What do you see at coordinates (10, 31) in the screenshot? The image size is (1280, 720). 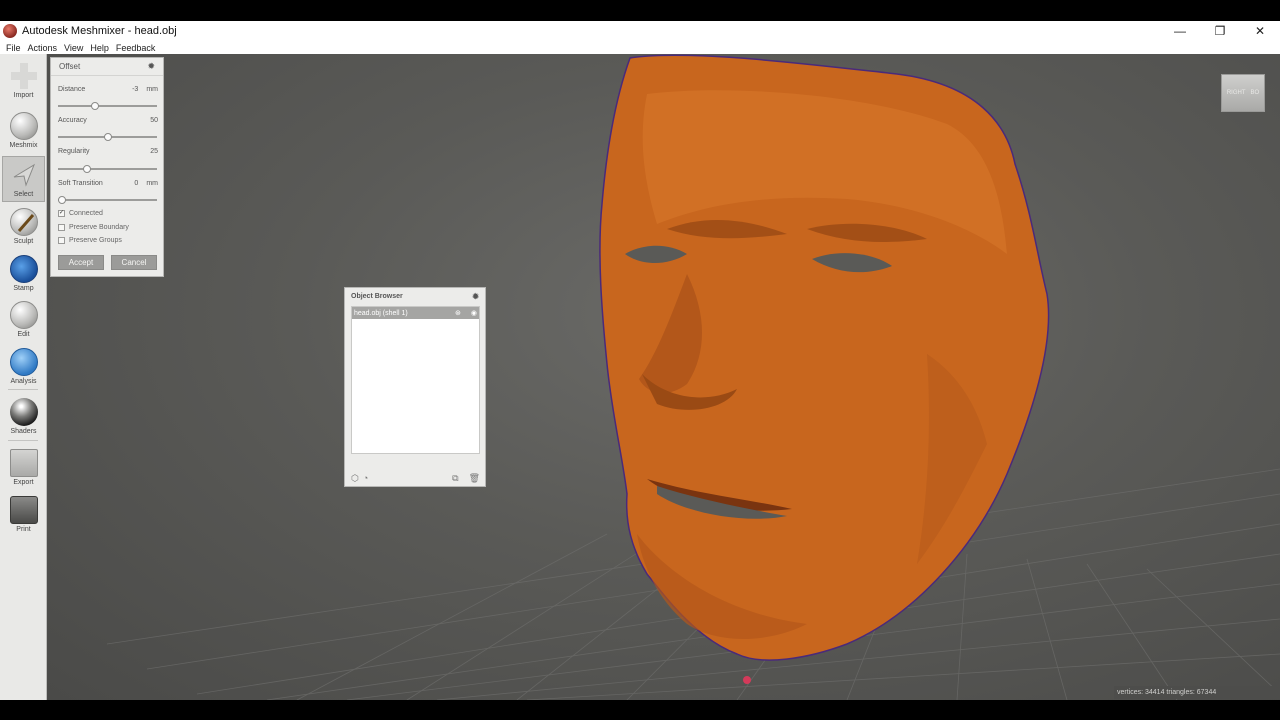 I see `meshmixer-logo-icon` at bounding box center [10, 31].